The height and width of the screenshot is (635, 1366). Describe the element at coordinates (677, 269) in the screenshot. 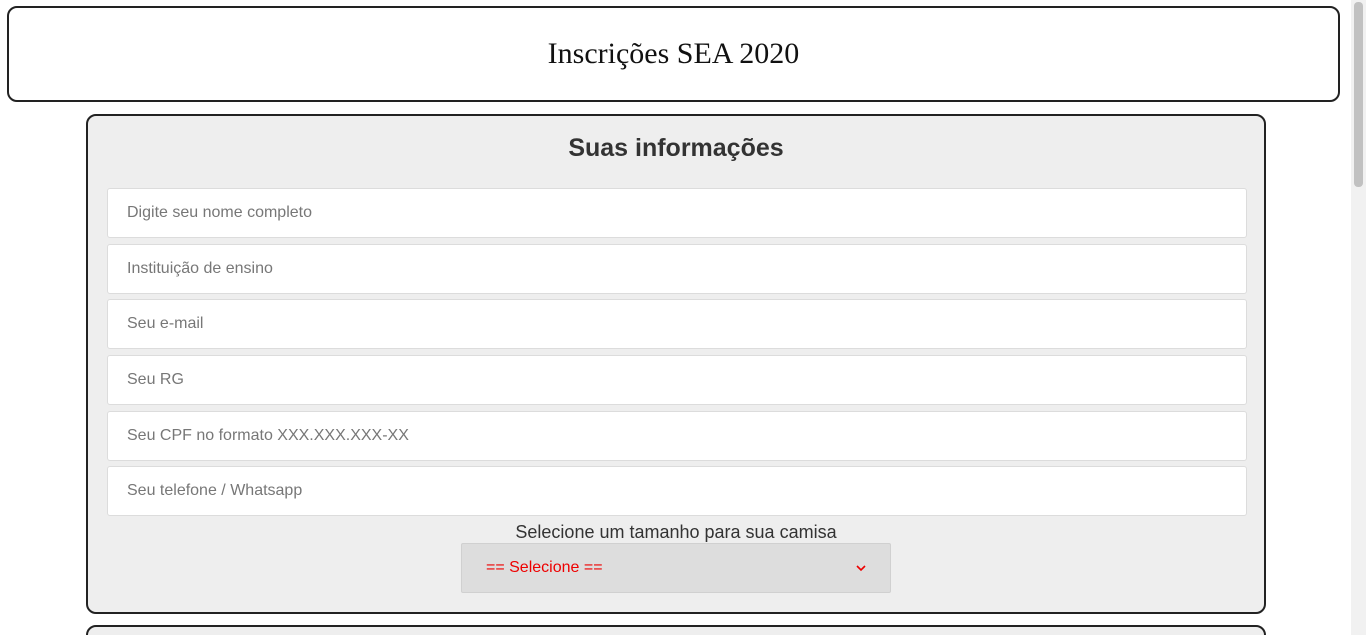

I see `institution-field` at that location.